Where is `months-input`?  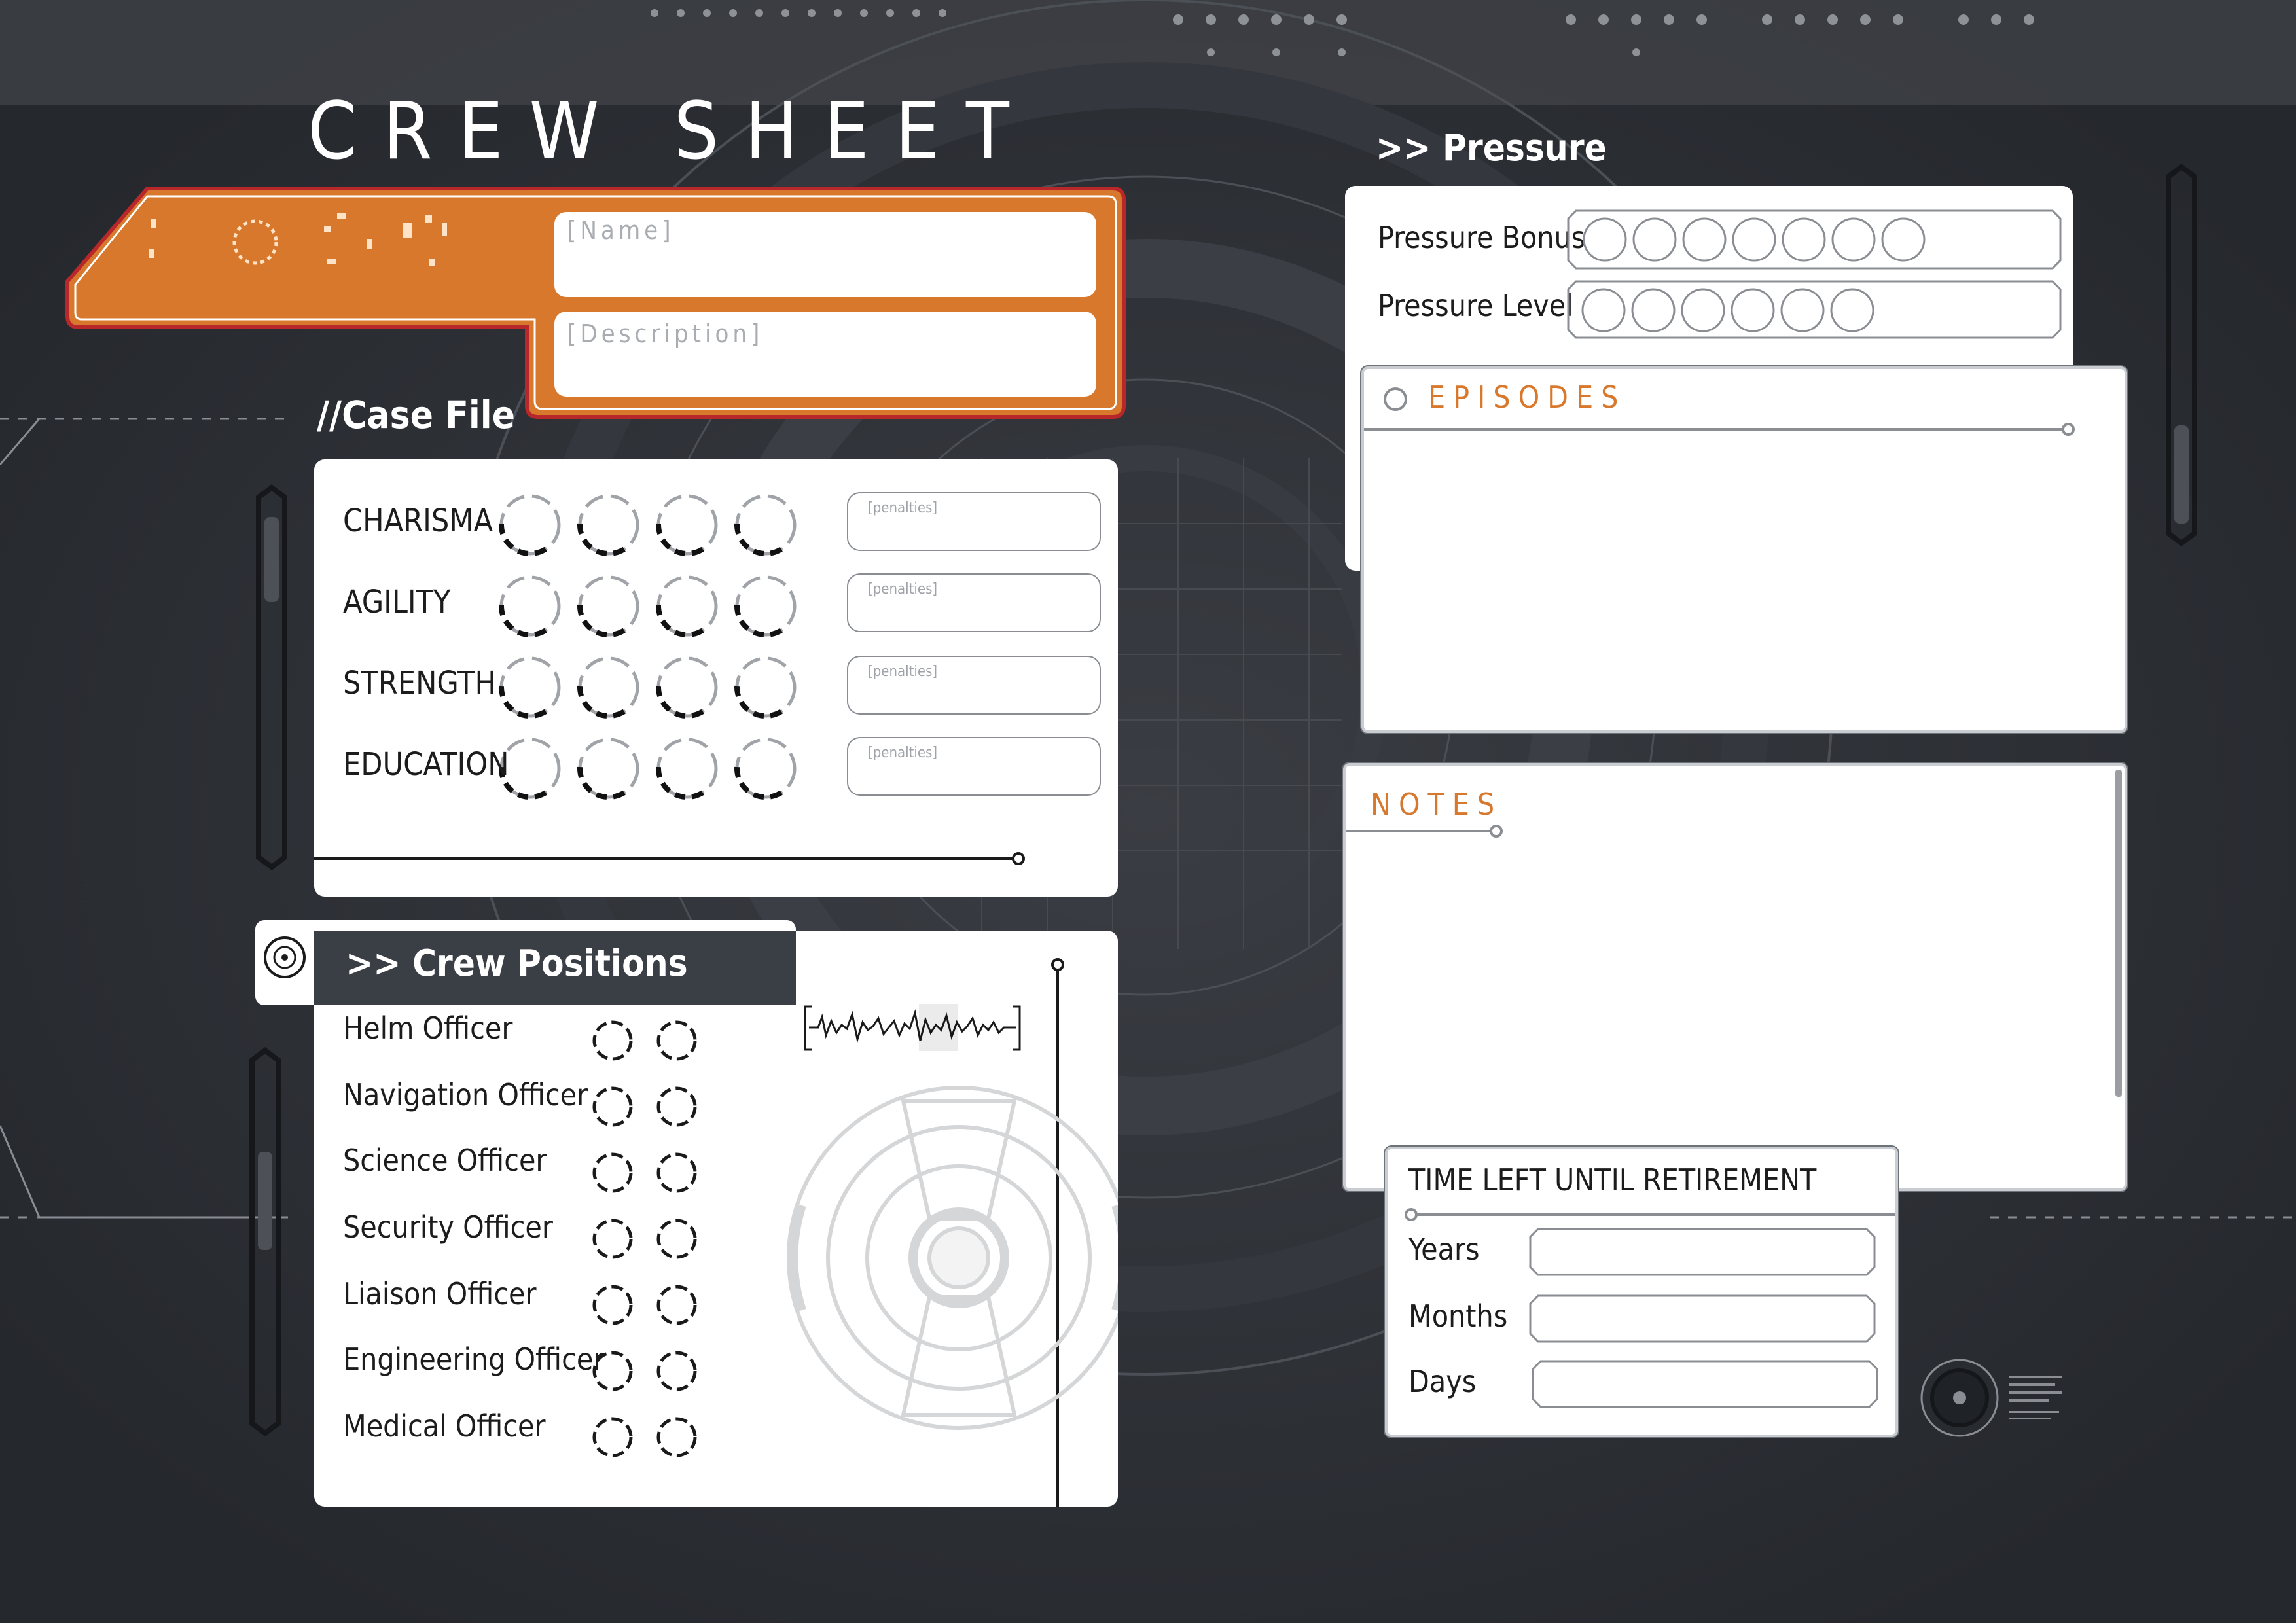
months-input is located at coordinates (1703, 1320).